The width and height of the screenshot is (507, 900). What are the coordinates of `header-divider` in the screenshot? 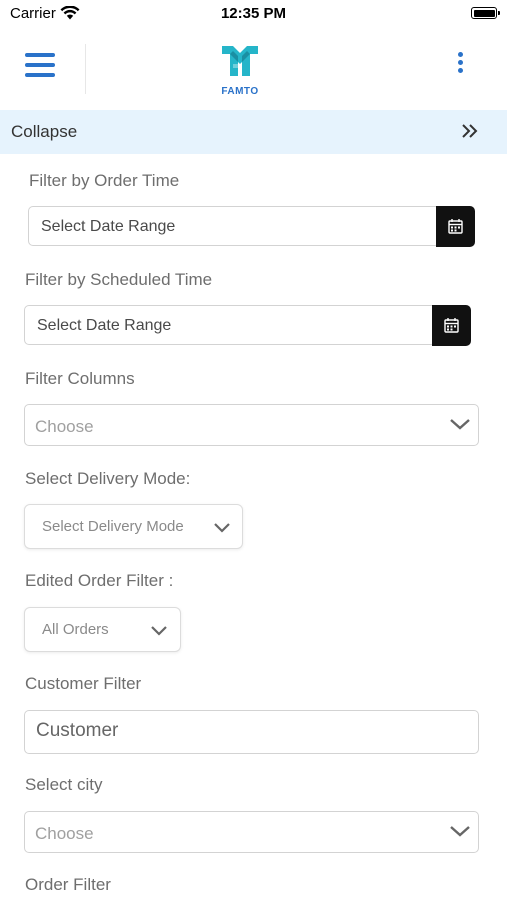 It's located at (85, 69).